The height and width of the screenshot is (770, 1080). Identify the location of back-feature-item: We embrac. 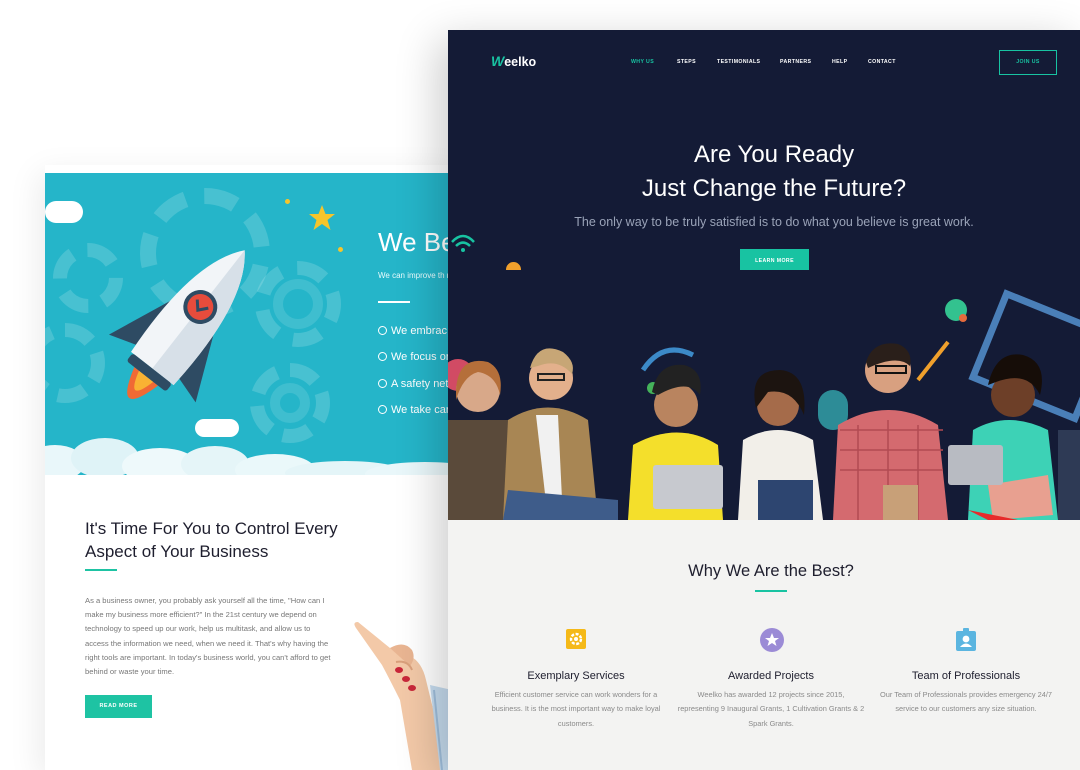
(412, 331).